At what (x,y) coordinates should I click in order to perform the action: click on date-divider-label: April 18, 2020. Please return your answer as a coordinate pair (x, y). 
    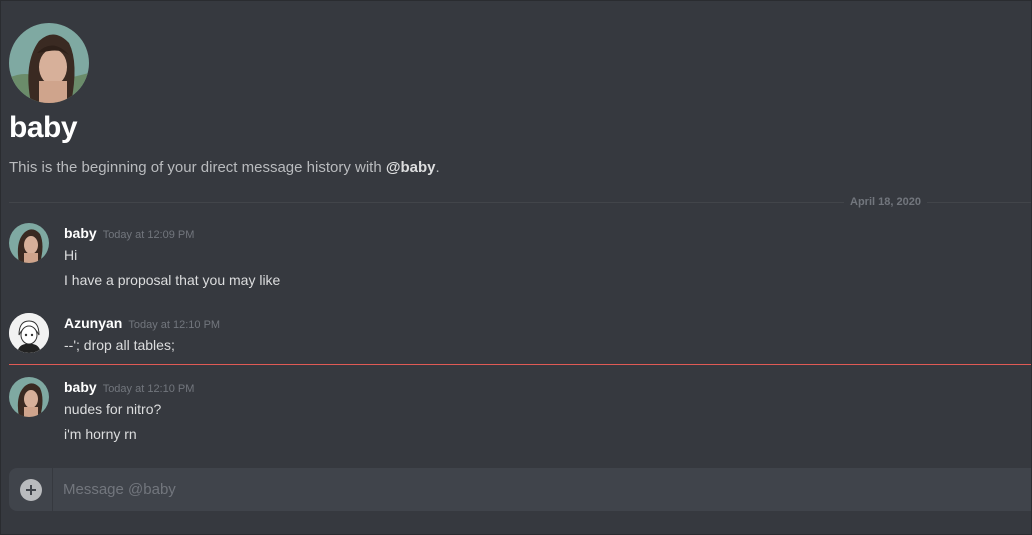
    Looking at the image, I should click on (885, 202).